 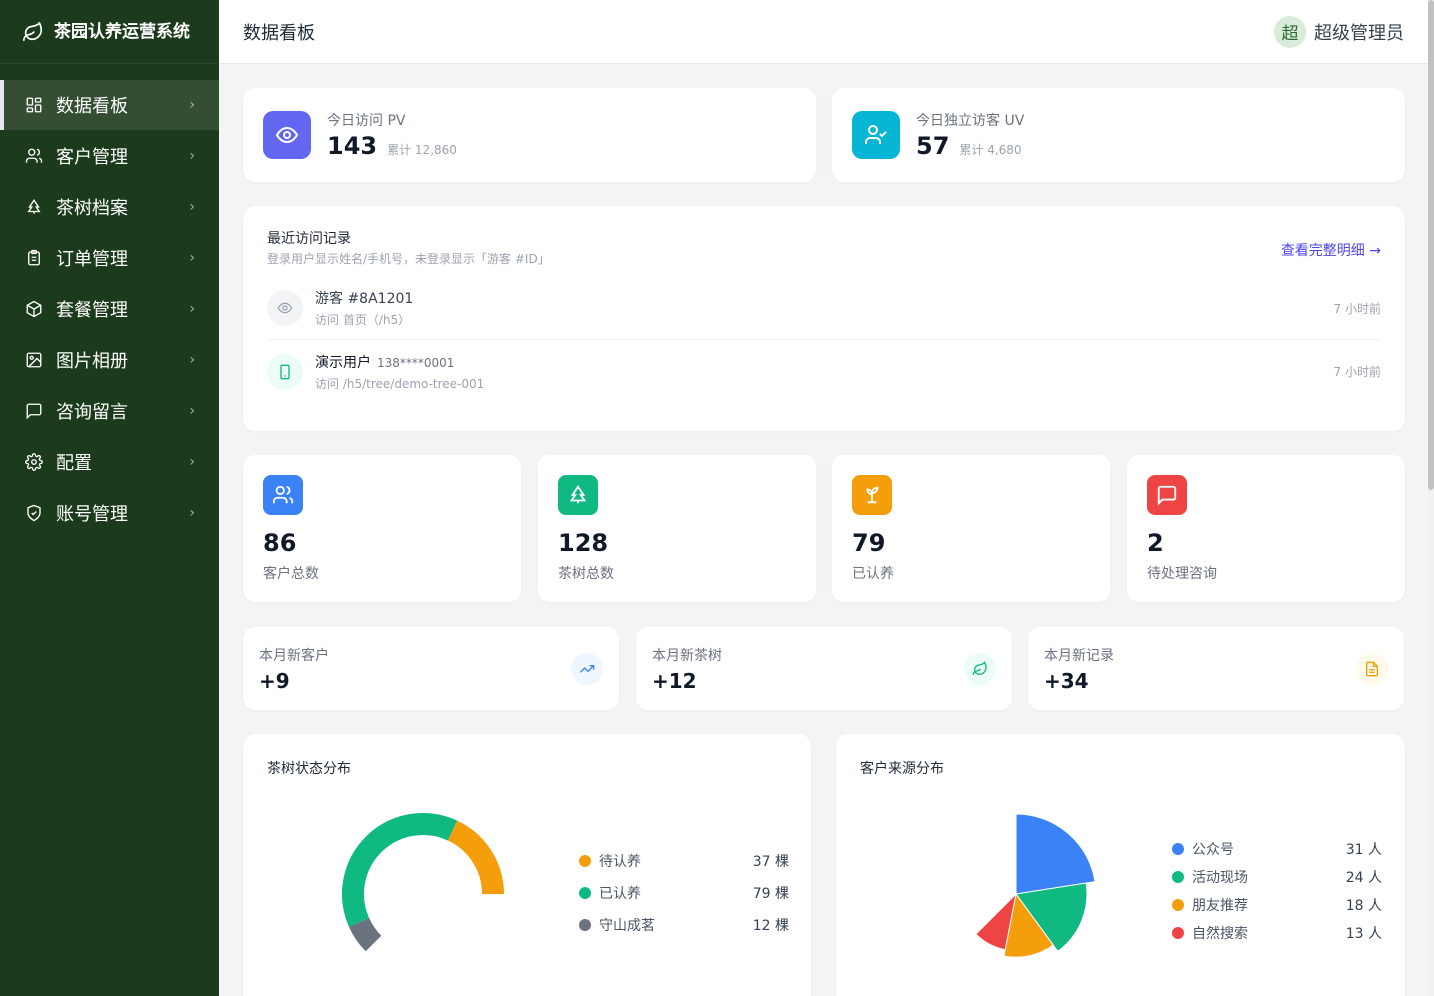 What do you see at coordinates (352, 146) in the screenshot?
I see `pv-value: 143` at bounding box center [352, 146].